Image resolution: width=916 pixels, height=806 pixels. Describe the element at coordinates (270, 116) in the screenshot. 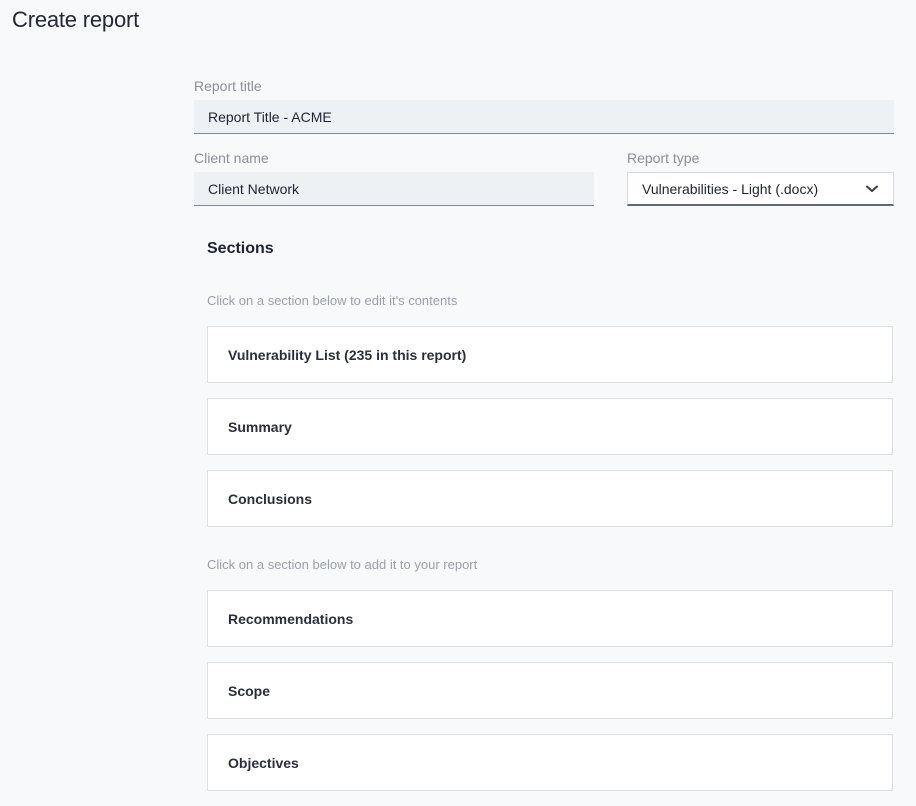

I see `report-title-value: Report Title - ACME` at that location.